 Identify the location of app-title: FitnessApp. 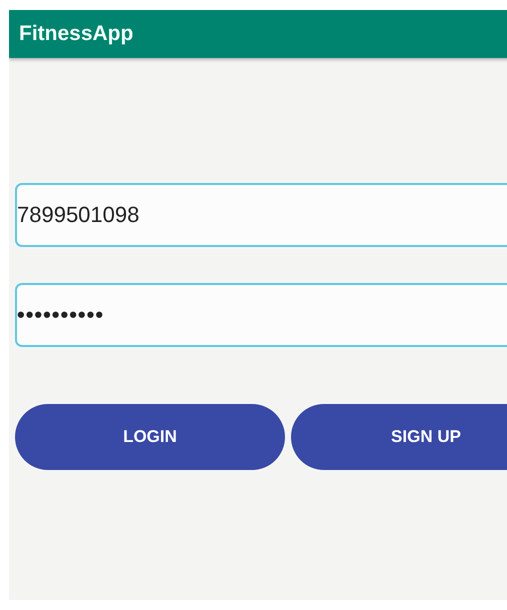
(76, 34).